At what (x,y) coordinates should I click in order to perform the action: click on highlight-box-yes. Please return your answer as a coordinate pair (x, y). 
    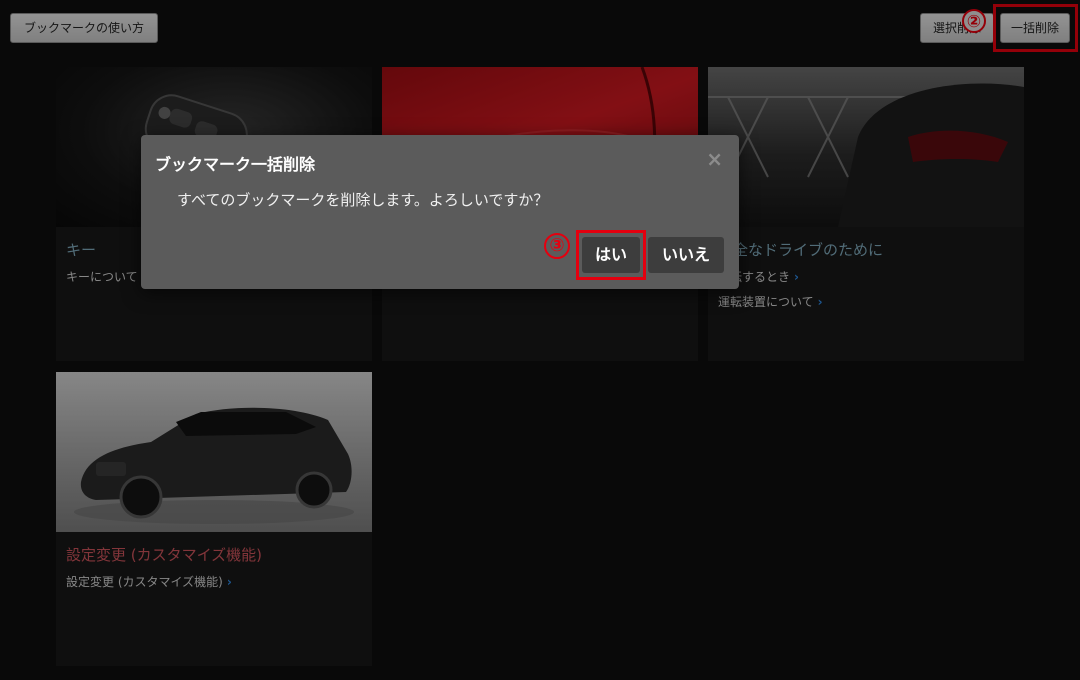
    Looking at the image, I should click on (611, 255).